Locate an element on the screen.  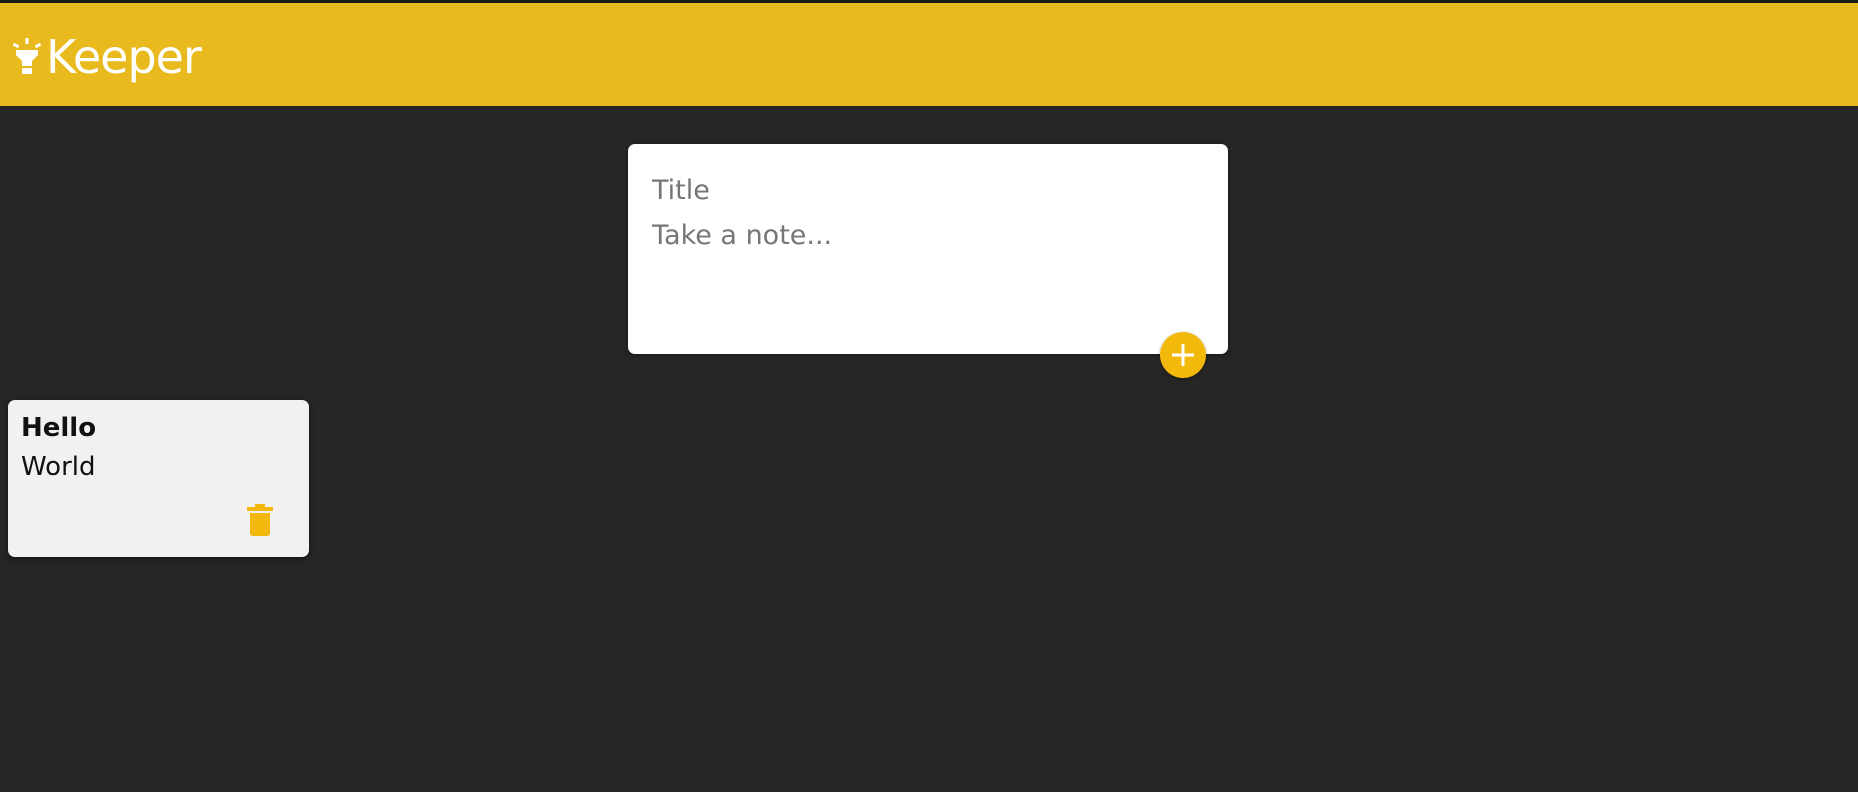
trash-icon is located at coordinates (260, 520).